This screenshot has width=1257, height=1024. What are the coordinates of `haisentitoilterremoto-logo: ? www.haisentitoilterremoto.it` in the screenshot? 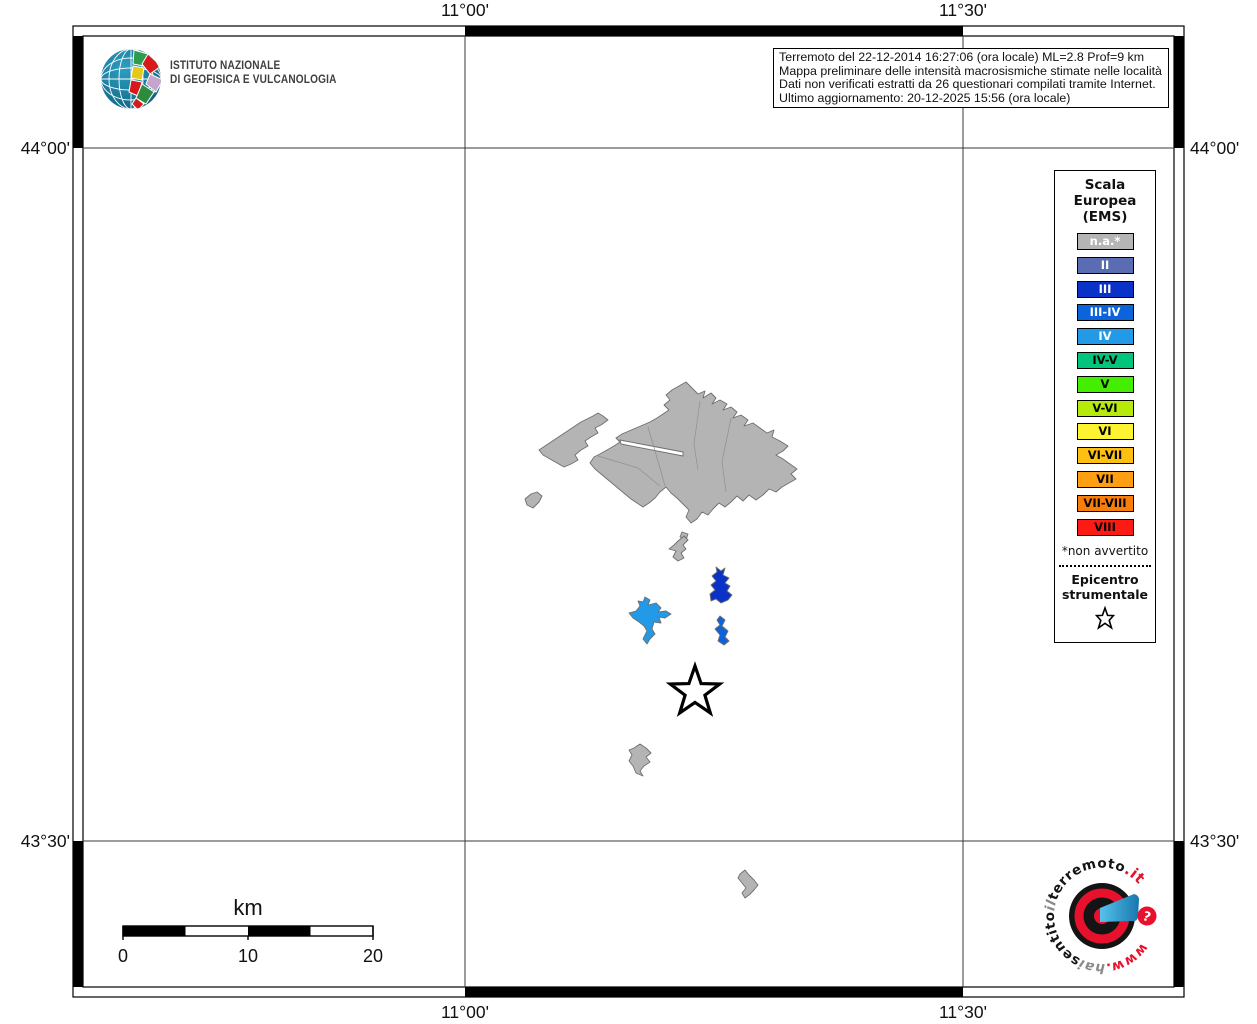 It's located at (1099, 916).